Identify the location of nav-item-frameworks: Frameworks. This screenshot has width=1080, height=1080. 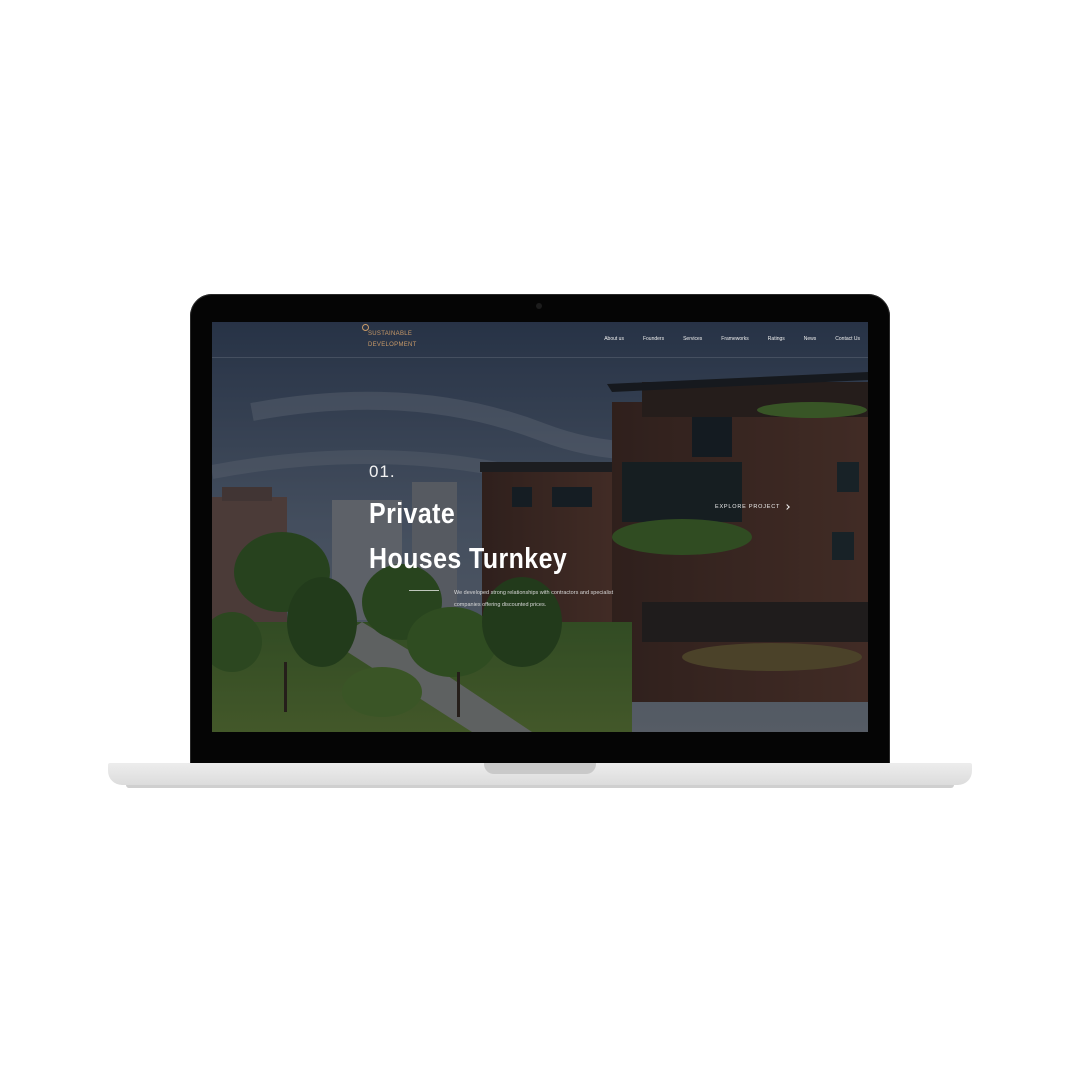
(735, 339).